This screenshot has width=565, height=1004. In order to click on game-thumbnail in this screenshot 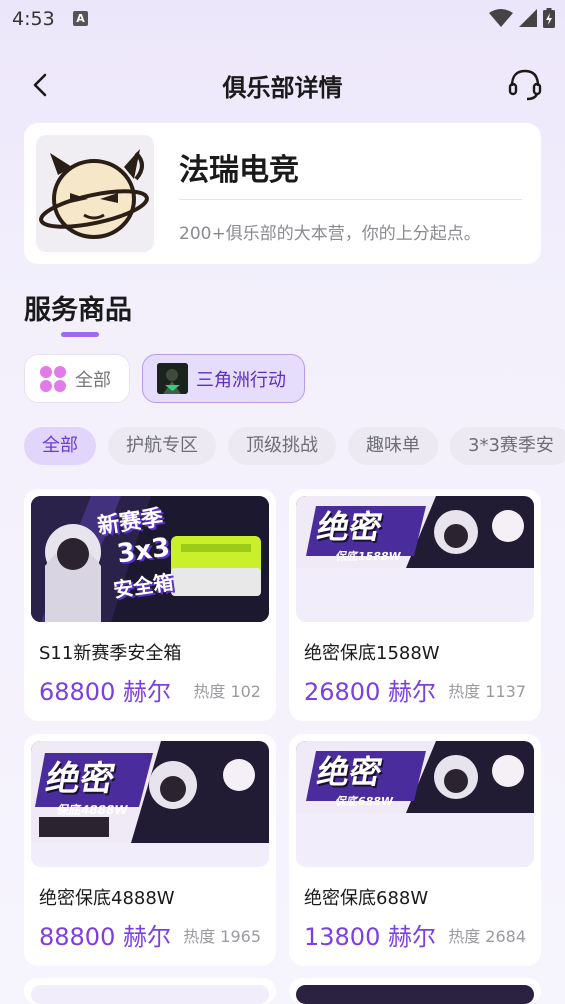, I will do `click(172, 378)`.